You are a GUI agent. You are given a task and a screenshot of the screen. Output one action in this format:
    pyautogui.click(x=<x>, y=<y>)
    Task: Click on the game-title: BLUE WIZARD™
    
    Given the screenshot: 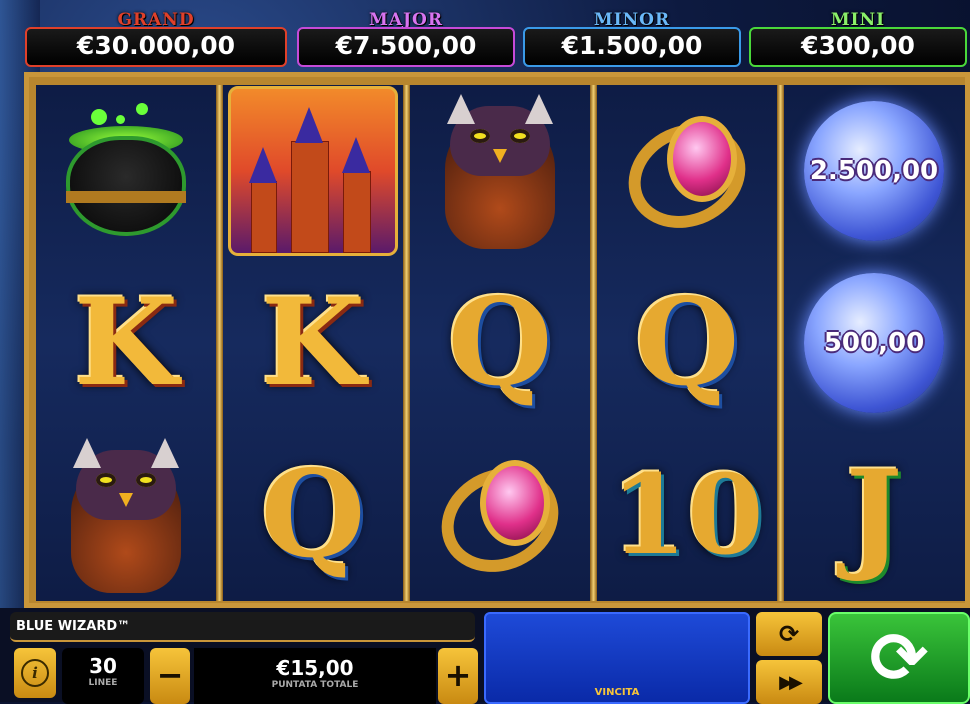 What is the action you would take?
    pyautogui.click(x=242, y=627)
    